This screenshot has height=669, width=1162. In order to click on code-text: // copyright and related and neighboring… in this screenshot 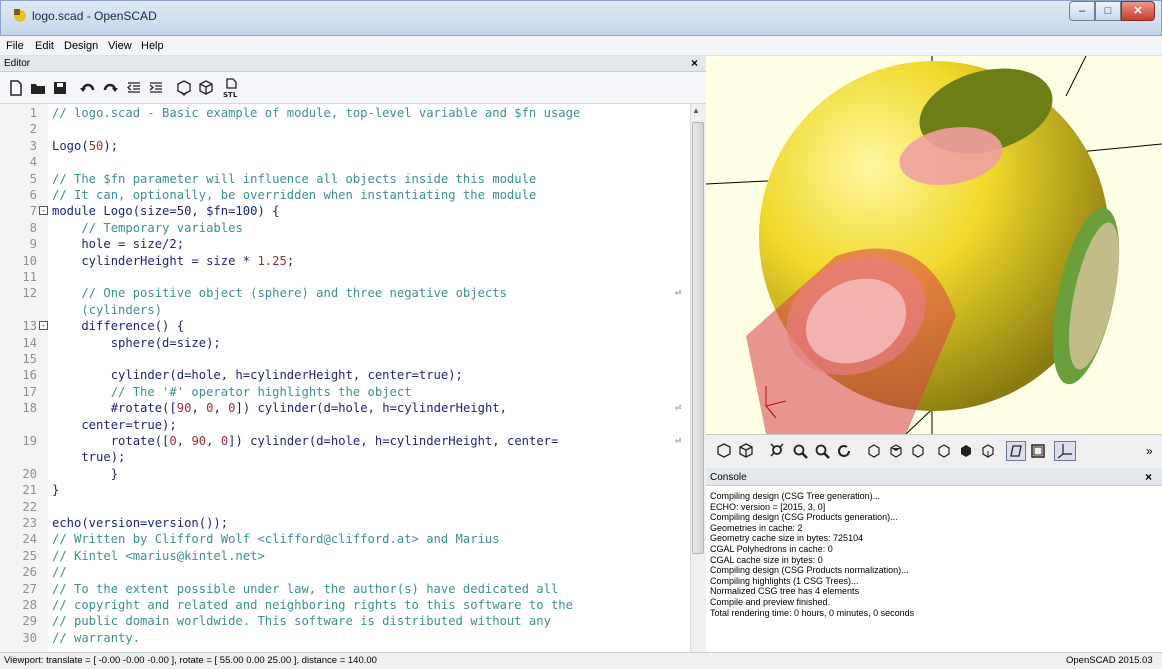, I will do `click(312, 605)`.